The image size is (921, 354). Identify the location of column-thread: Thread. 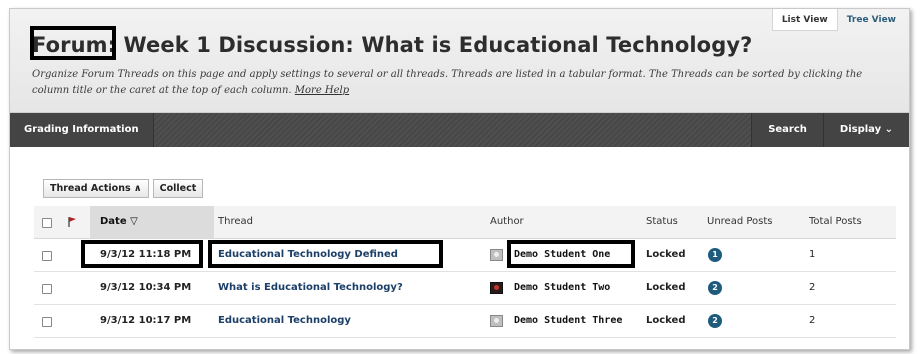
(235, 222).